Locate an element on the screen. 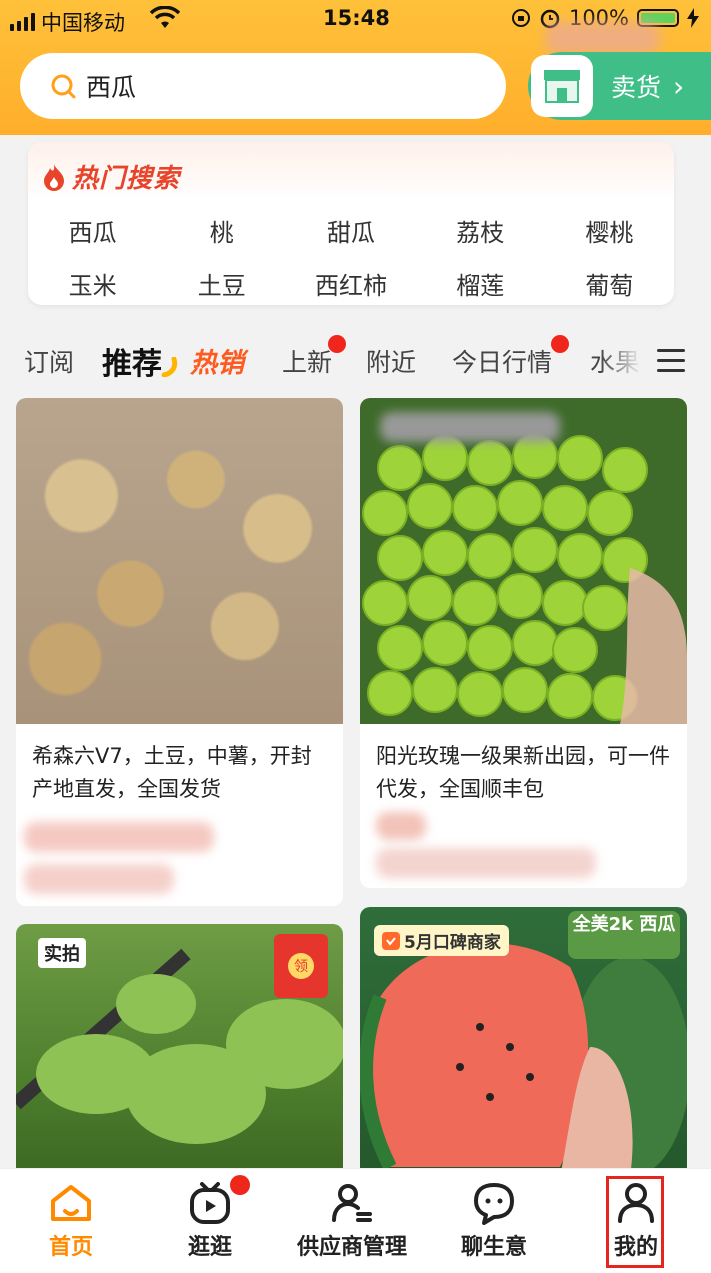  flame-icon is located at coordinates (54, 177).